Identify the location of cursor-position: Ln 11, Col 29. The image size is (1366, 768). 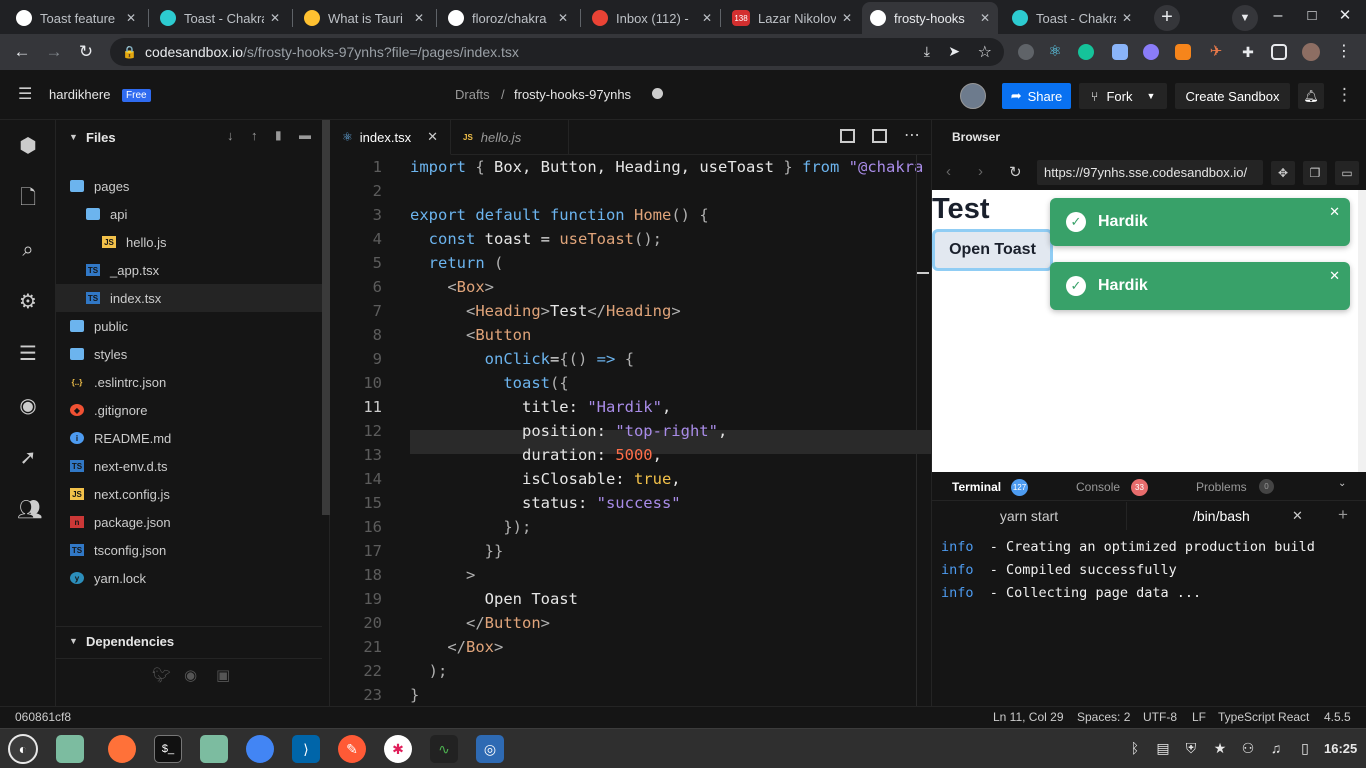
(1028, 717).